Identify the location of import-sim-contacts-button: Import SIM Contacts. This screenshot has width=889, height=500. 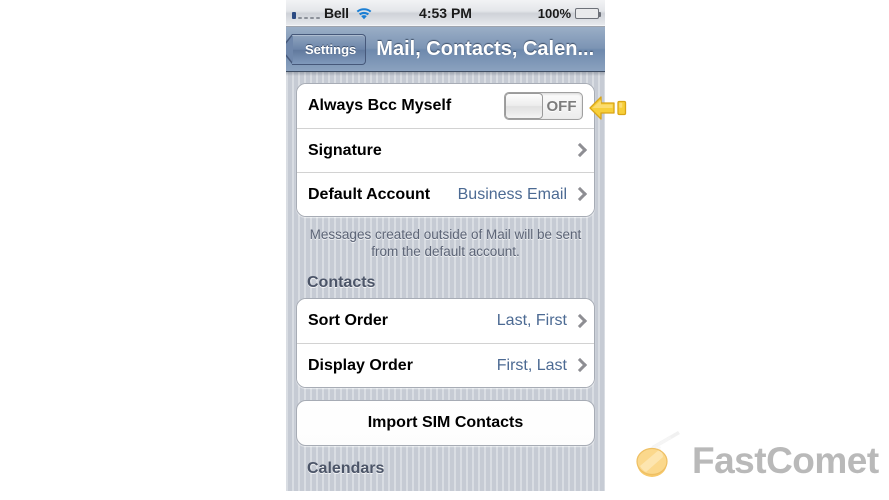
(445, 423).